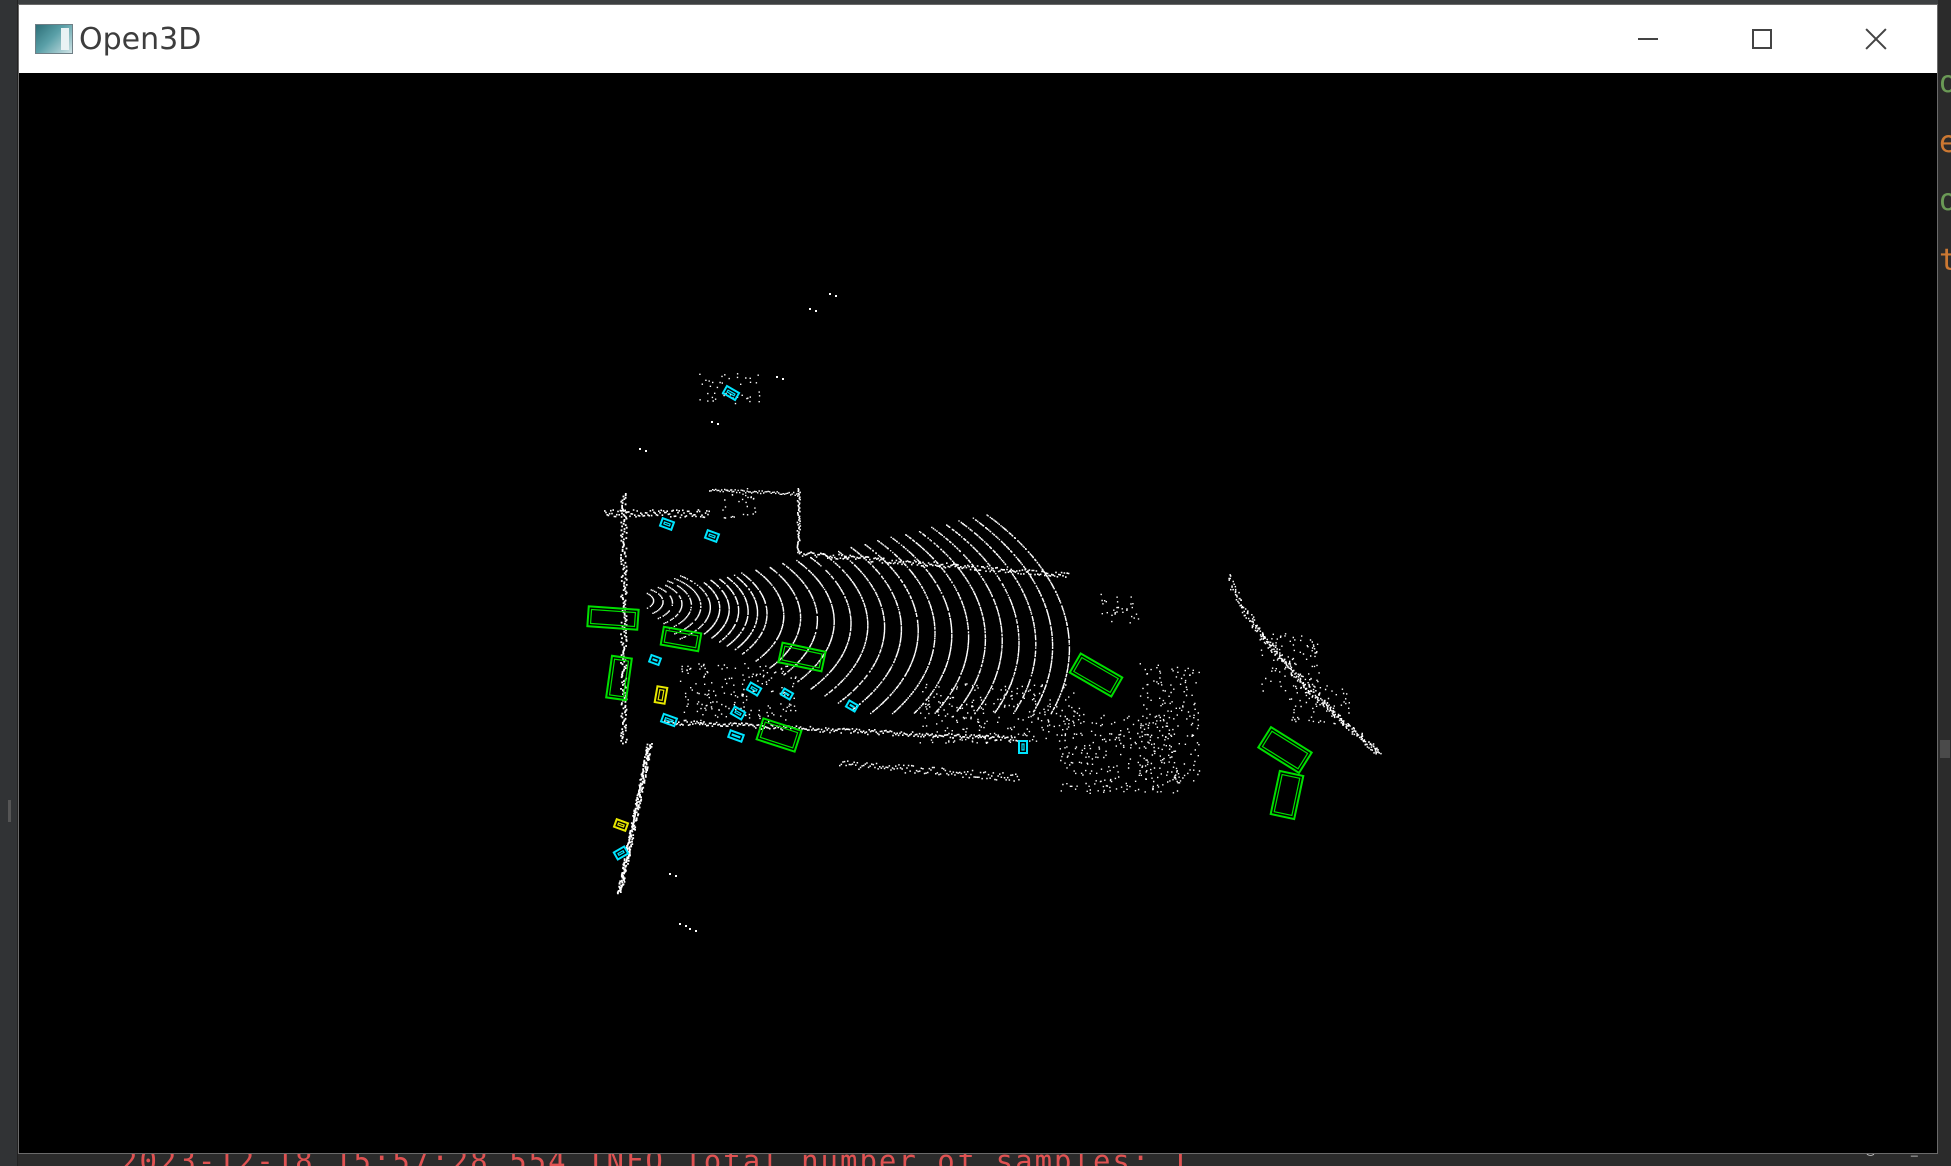  What do you see at coordinates (1945, 260) in the screenshot?
I see `code-fragment: t` at bounding box center [1945, 260].